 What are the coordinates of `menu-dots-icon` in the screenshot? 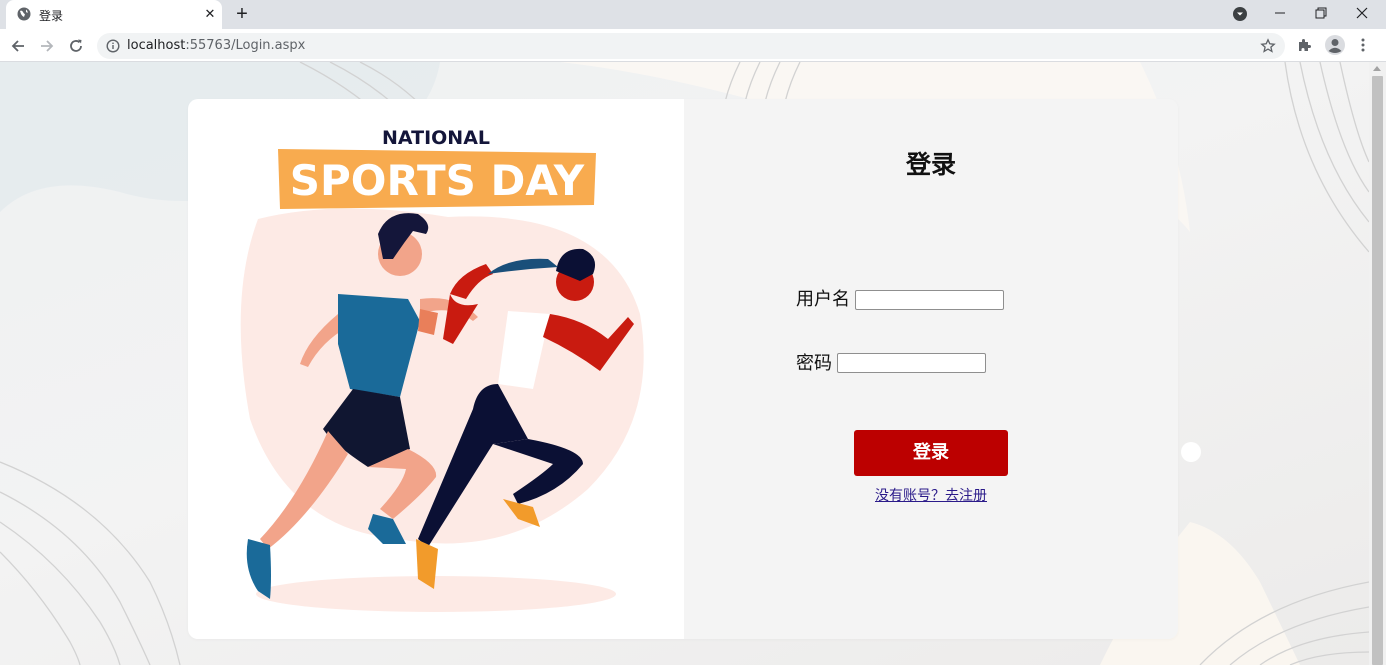 It's located at (1363, 45).